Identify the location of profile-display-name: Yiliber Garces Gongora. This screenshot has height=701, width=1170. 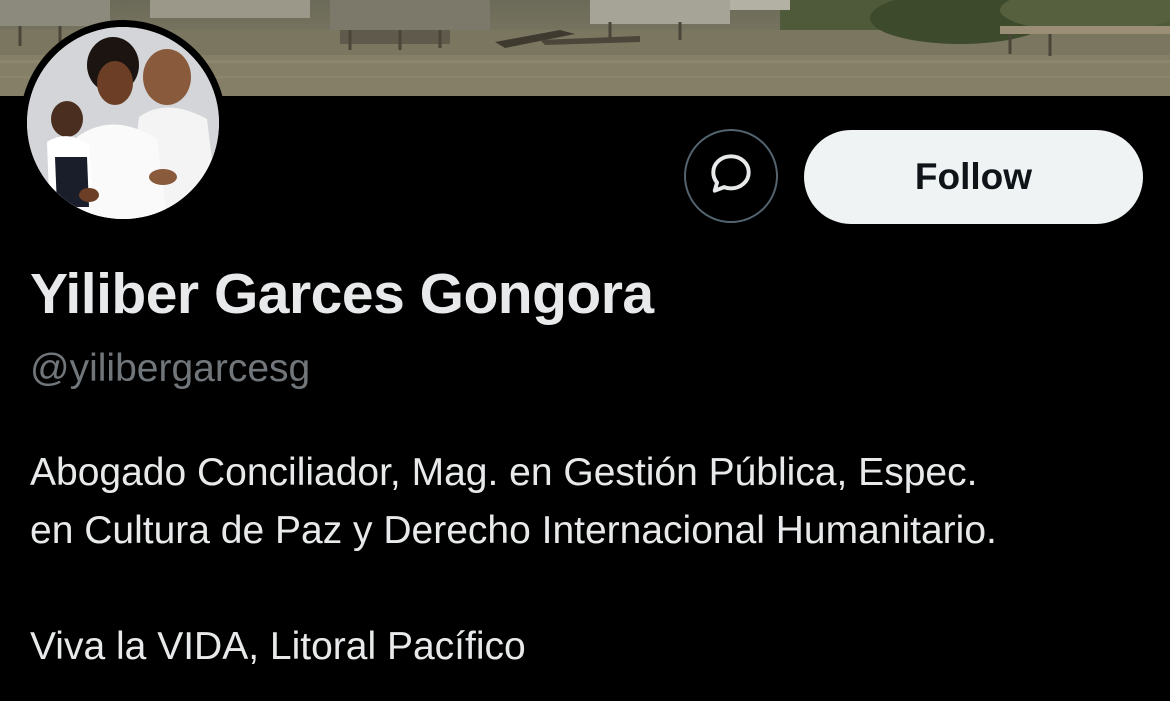
(342, 294).